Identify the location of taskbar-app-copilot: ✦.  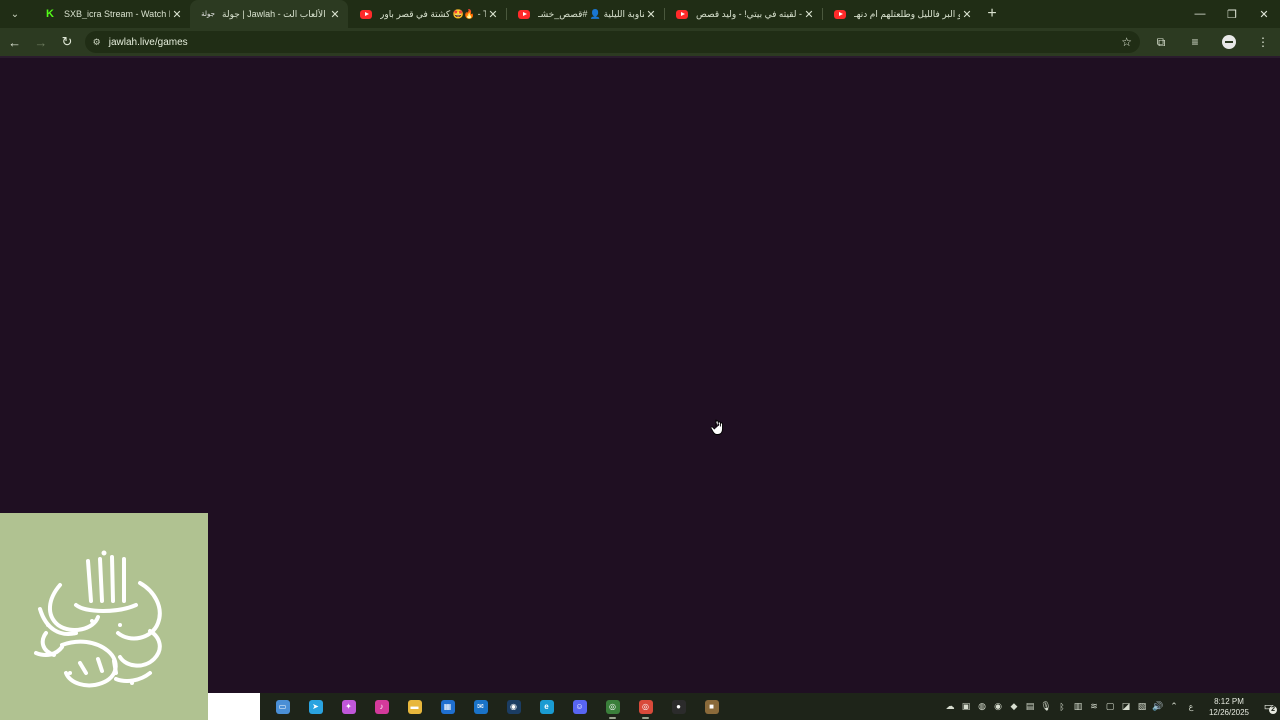
(348, 706).